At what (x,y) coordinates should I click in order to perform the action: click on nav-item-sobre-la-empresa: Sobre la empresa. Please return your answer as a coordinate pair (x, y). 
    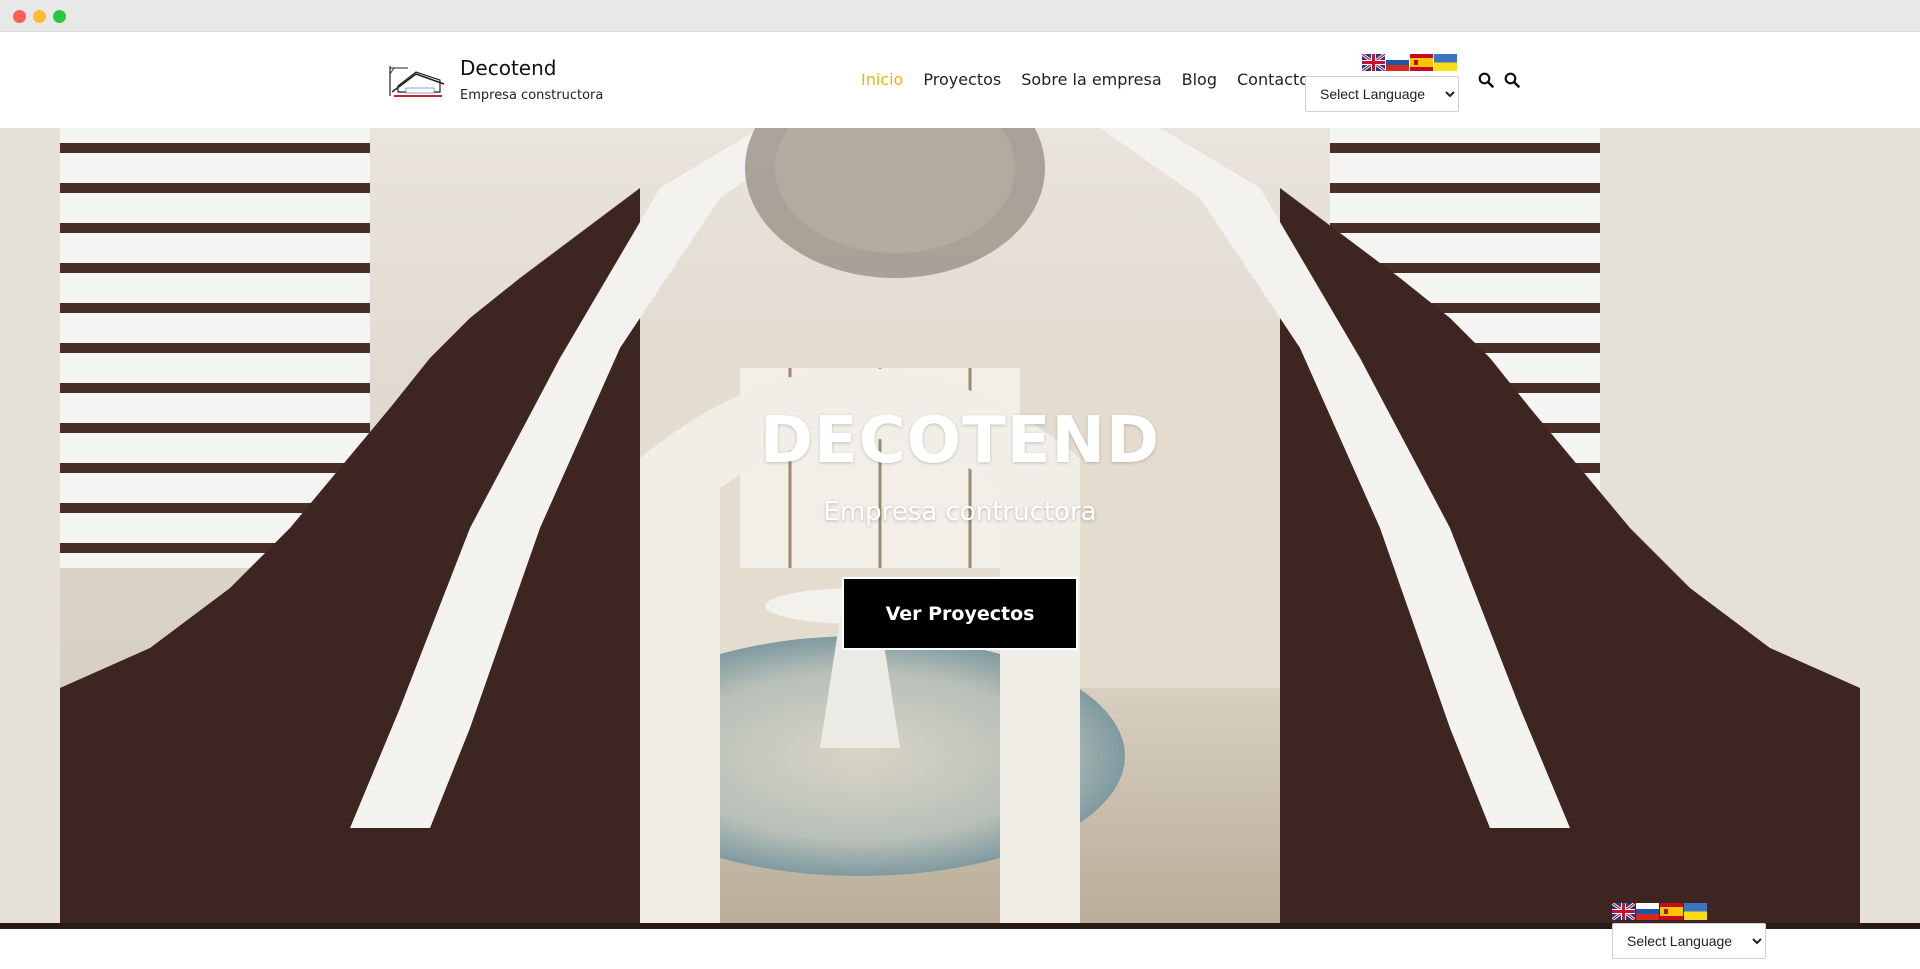
    Looking at the image, I should click on (1091, 79).